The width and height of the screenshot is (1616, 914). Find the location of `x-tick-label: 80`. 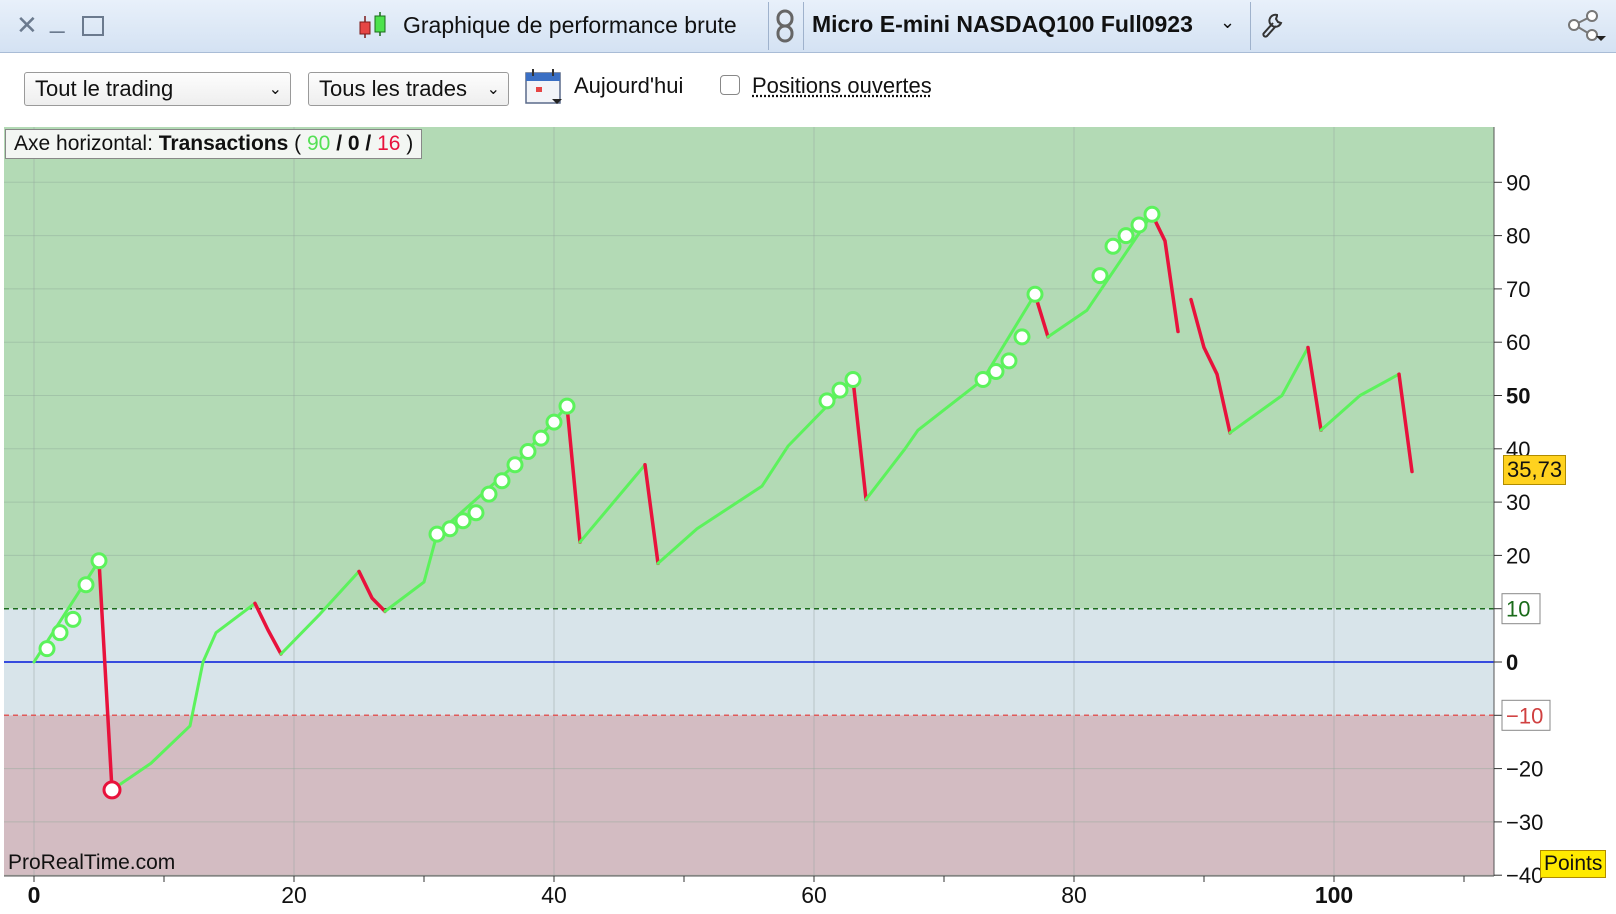

x-tick-label: 80 is located at coordinates (1074, 895).